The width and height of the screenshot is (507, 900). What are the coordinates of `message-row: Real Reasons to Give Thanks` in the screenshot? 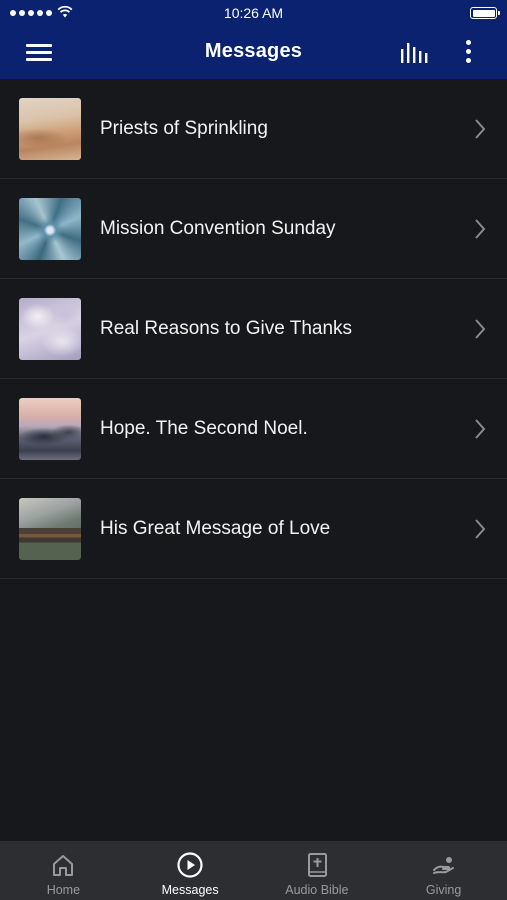 It's located at (253, 329).